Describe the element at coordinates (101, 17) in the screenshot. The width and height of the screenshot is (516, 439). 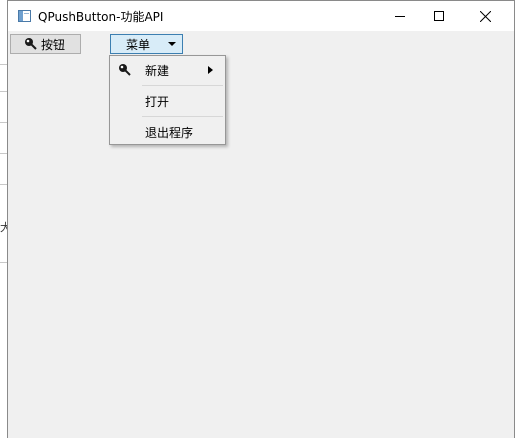
I see `window-title: QPushButton-功能API` at that location.